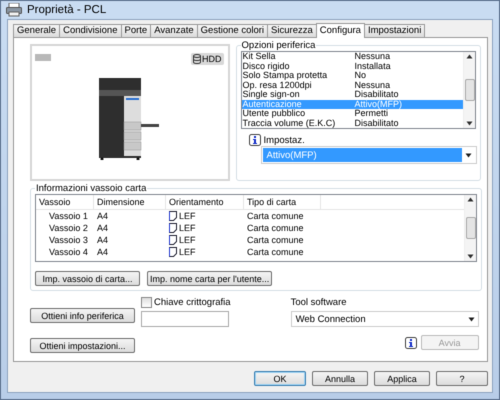  I want to click on tab: Impostazioni, so click(395, 30).